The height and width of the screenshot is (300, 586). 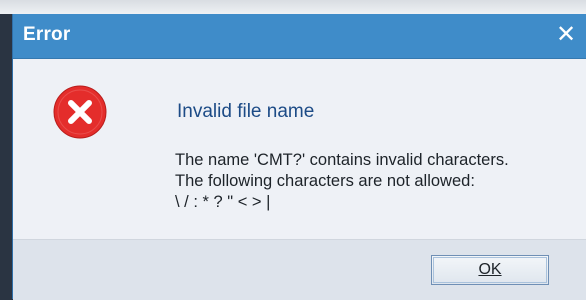 What do you see at coordinates (293, 7) in the screenshot?
I see `background-window-strip` at bounding box center [293, 7].